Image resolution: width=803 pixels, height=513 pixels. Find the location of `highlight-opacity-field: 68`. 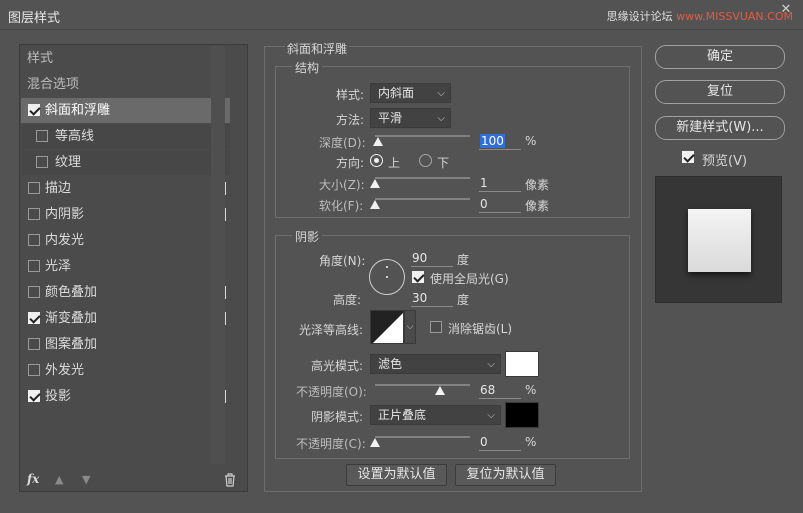

highlight-opacity-field: 68 is located at coordinates (500, 391).